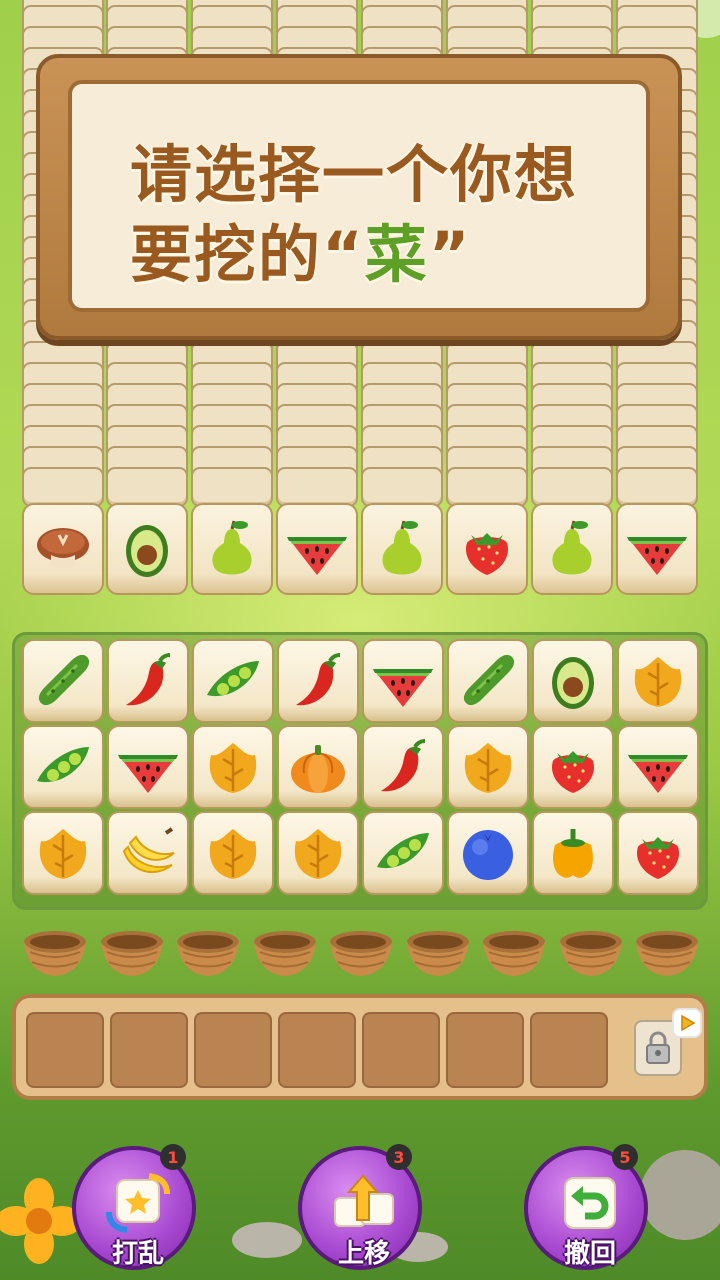 The width and height of the screenshot is (720, 1280). I want to click on undo-icon, so click(590, 1203).